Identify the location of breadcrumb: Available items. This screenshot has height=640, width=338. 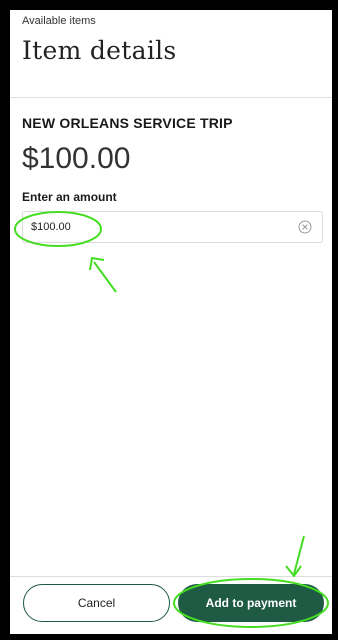
(59, 21).